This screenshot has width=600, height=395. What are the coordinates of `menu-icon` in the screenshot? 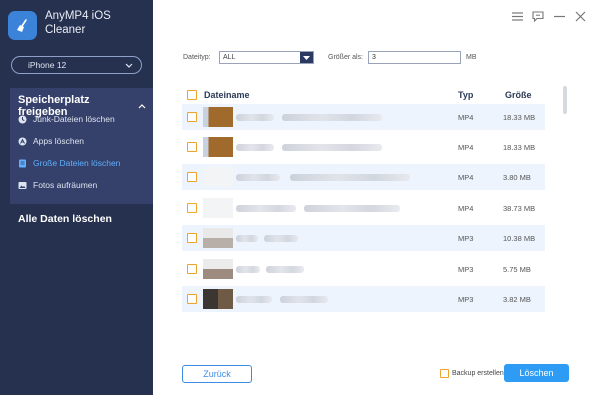 It's located at (517, 16).